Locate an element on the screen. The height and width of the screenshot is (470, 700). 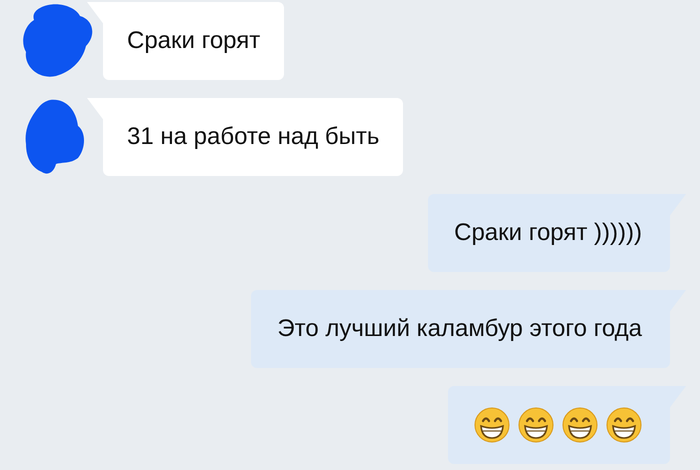
message-text: Сраки горят )))))) is located at coordinates (548, 233).